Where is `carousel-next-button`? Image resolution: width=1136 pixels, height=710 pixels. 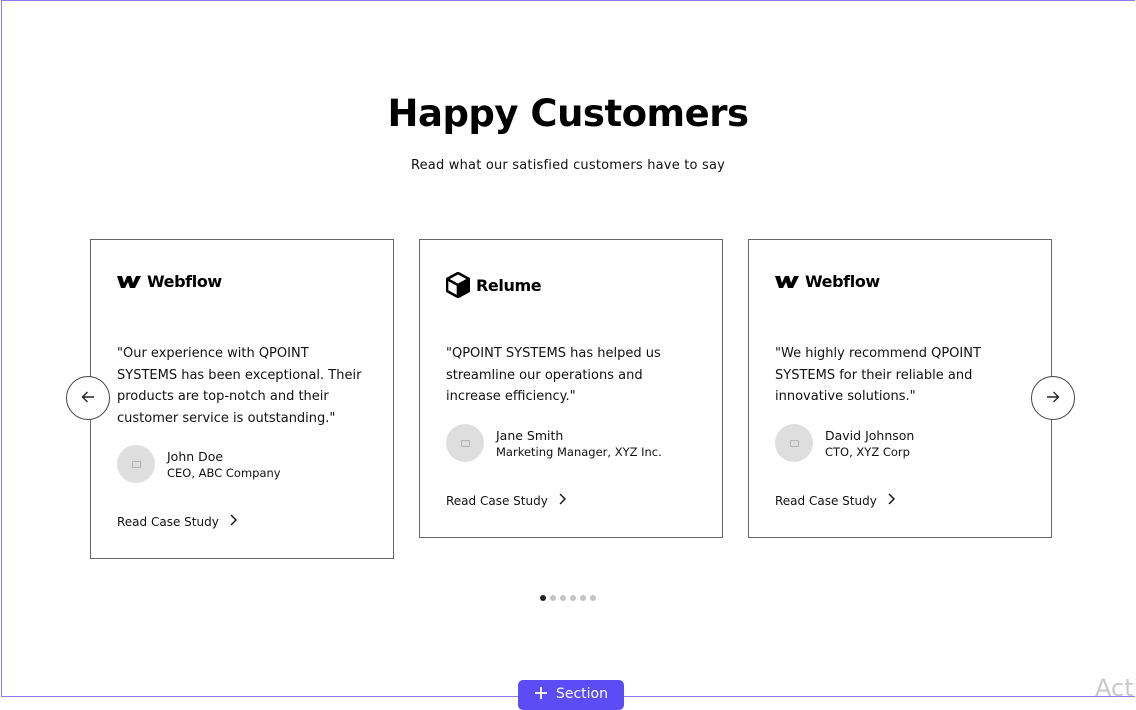 carousel-next-button is located at coordinates (1053, 398).